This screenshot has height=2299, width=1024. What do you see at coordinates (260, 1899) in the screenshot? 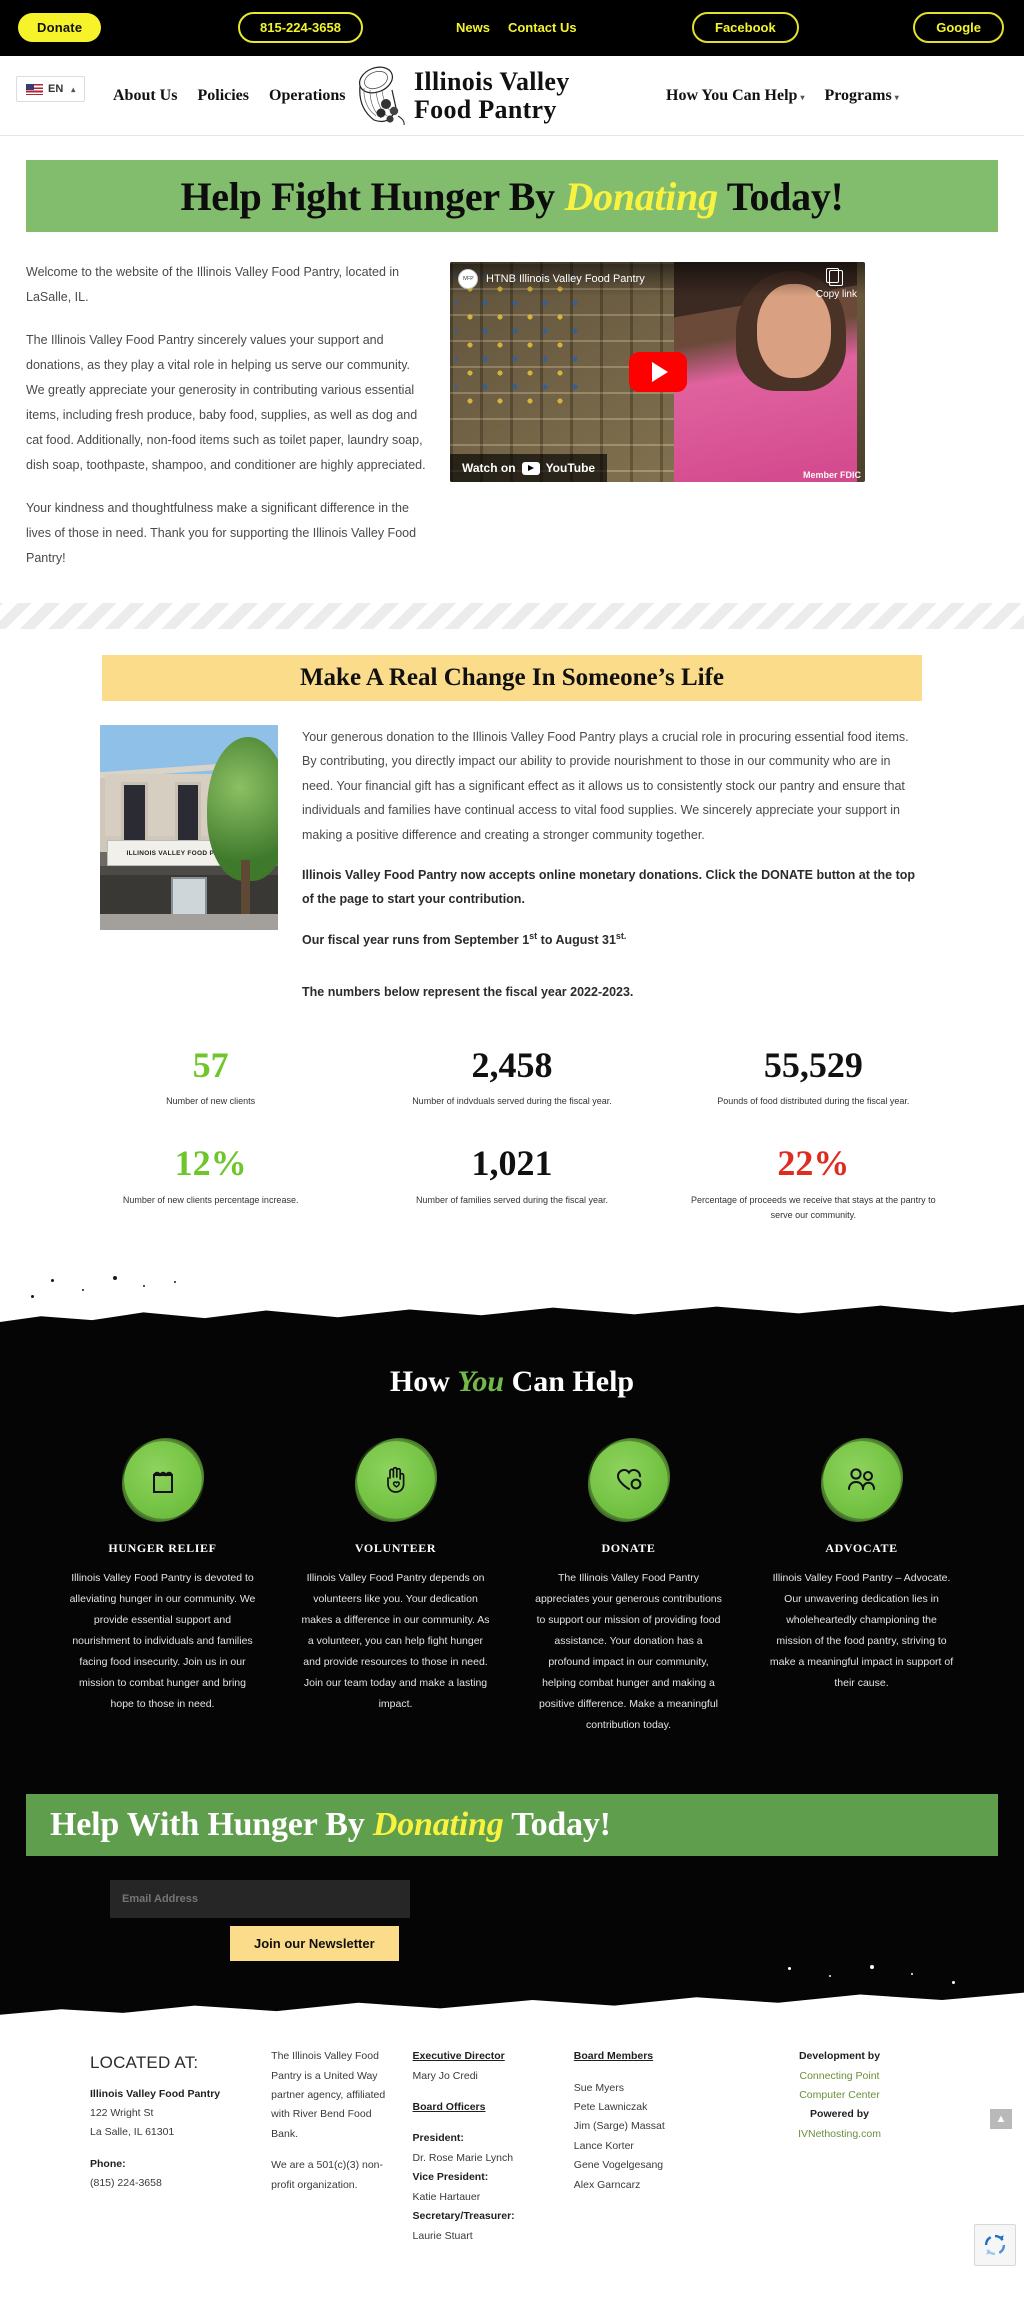
I see `email-input` at bounding box center [260, 1899].